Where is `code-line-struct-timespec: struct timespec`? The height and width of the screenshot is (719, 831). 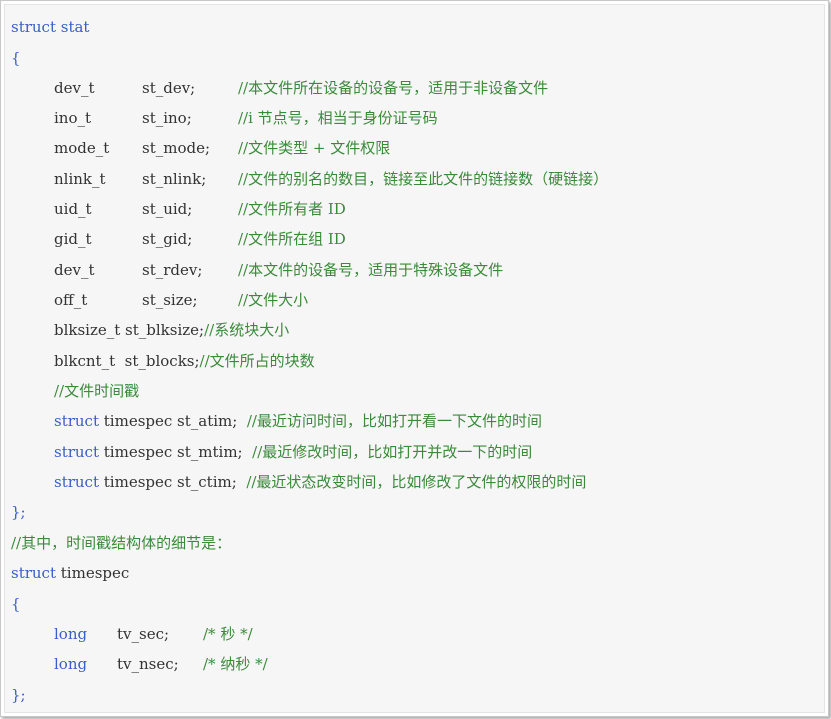
code-line-struct-timespec: struct timespec is located at coordinates (70, 573).